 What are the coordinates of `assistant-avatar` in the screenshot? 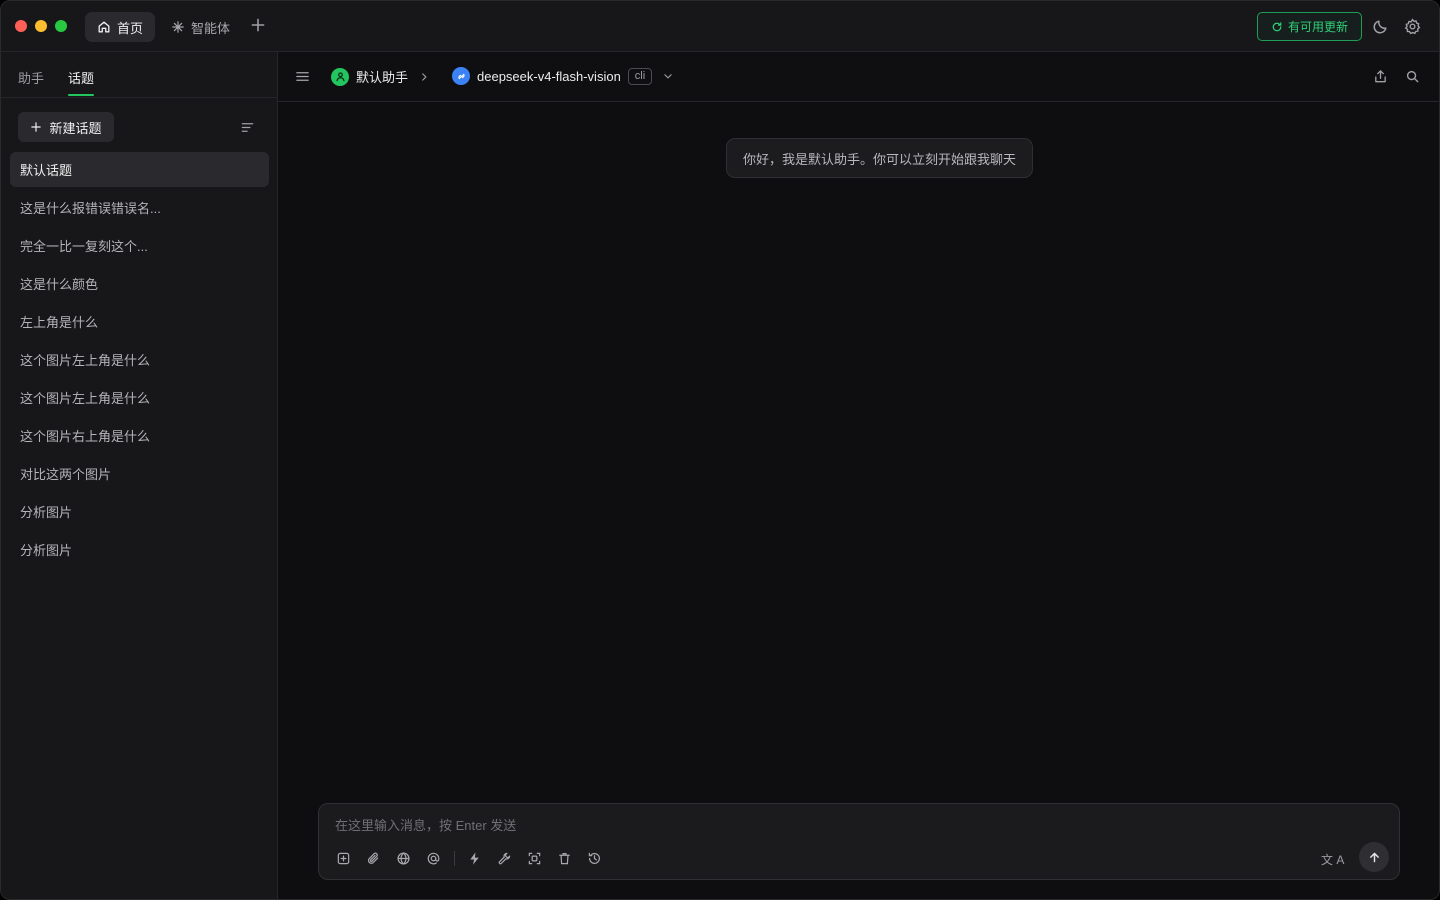 It's located at (340, 76).